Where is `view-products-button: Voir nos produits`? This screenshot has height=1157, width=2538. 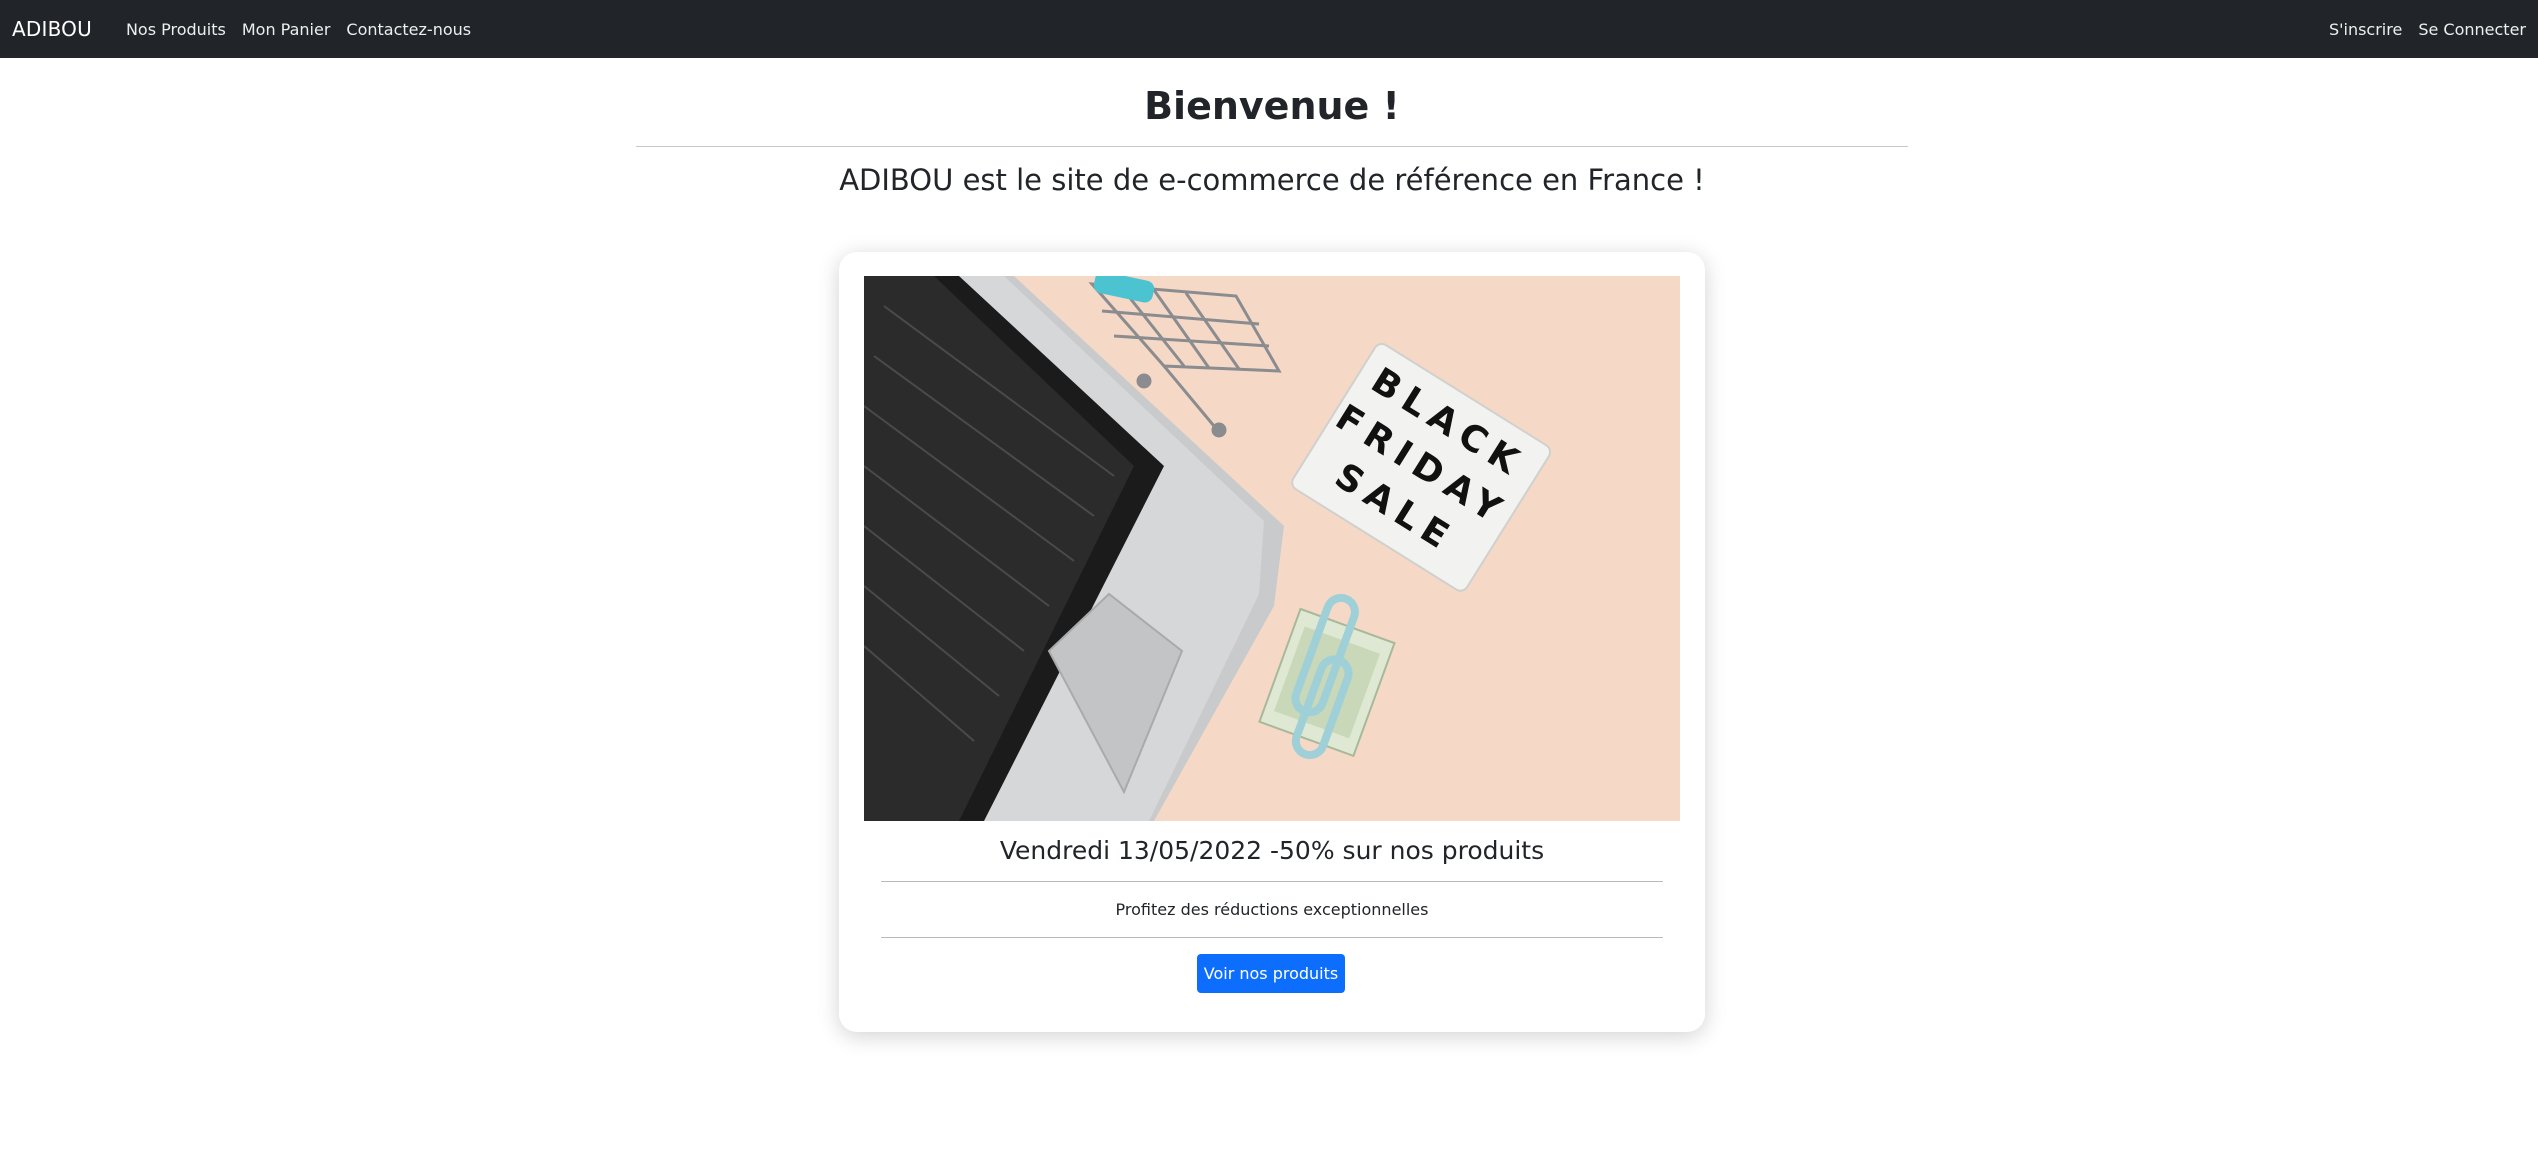
view-products-button: Voir nos produits is located at coordinates (1271, 973).